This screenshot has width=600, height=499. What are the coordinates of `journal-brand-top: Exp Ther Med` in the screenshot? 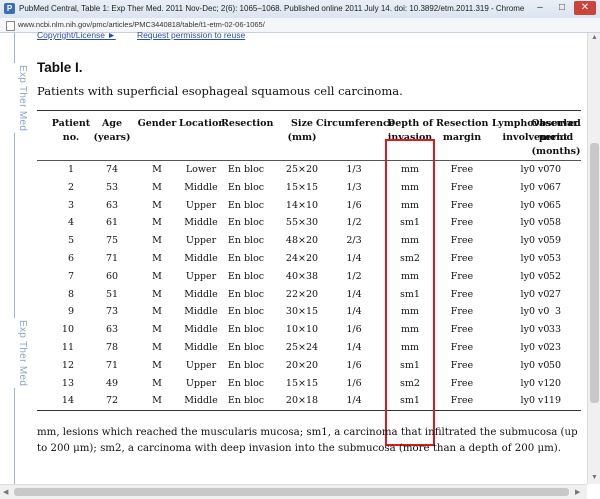 It's located at (15, 98).